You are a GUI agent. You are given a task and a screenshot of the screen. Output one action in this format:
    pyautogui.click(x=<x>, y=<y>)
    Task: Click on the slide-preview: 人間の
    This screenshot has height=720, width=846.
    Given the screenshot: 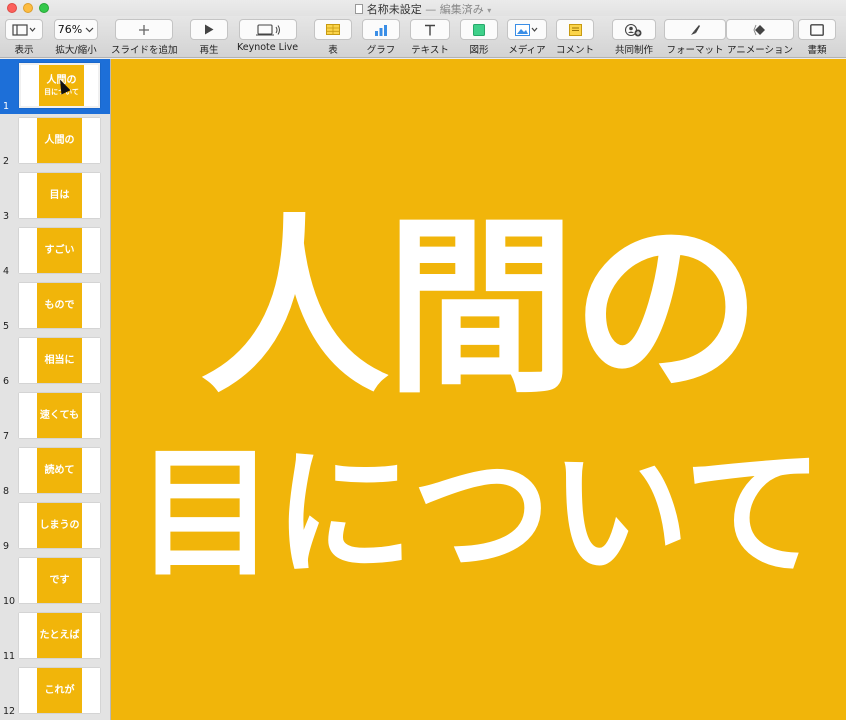 What is the action you would take?
    pyautogui.click(x=59, y=140)
    